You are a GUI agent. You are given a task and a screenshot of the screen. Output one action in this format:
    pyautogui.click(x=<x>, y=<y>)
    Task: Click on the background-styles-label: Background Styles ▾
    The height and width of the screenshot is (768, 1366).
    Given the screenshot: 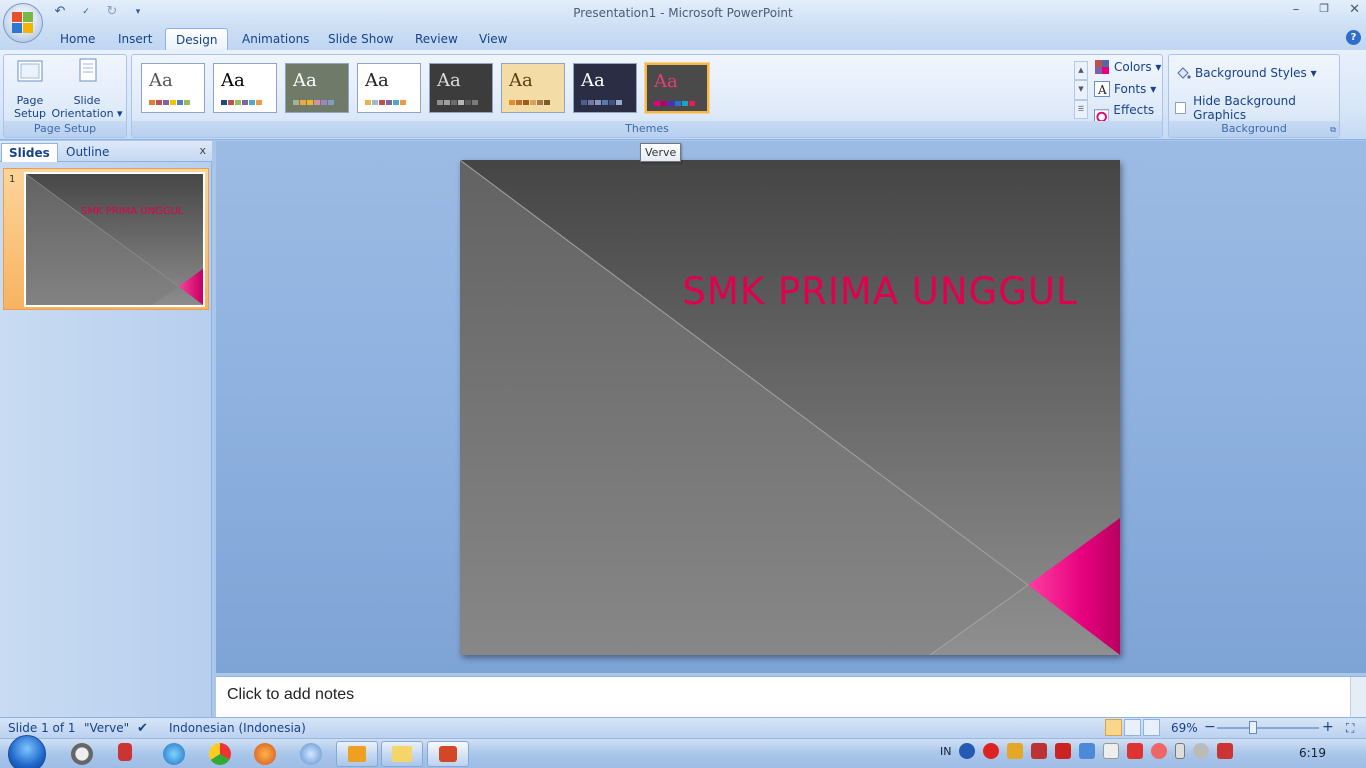 What is the action you would take?
    pyautogui.click(x=1256, y=73)
    